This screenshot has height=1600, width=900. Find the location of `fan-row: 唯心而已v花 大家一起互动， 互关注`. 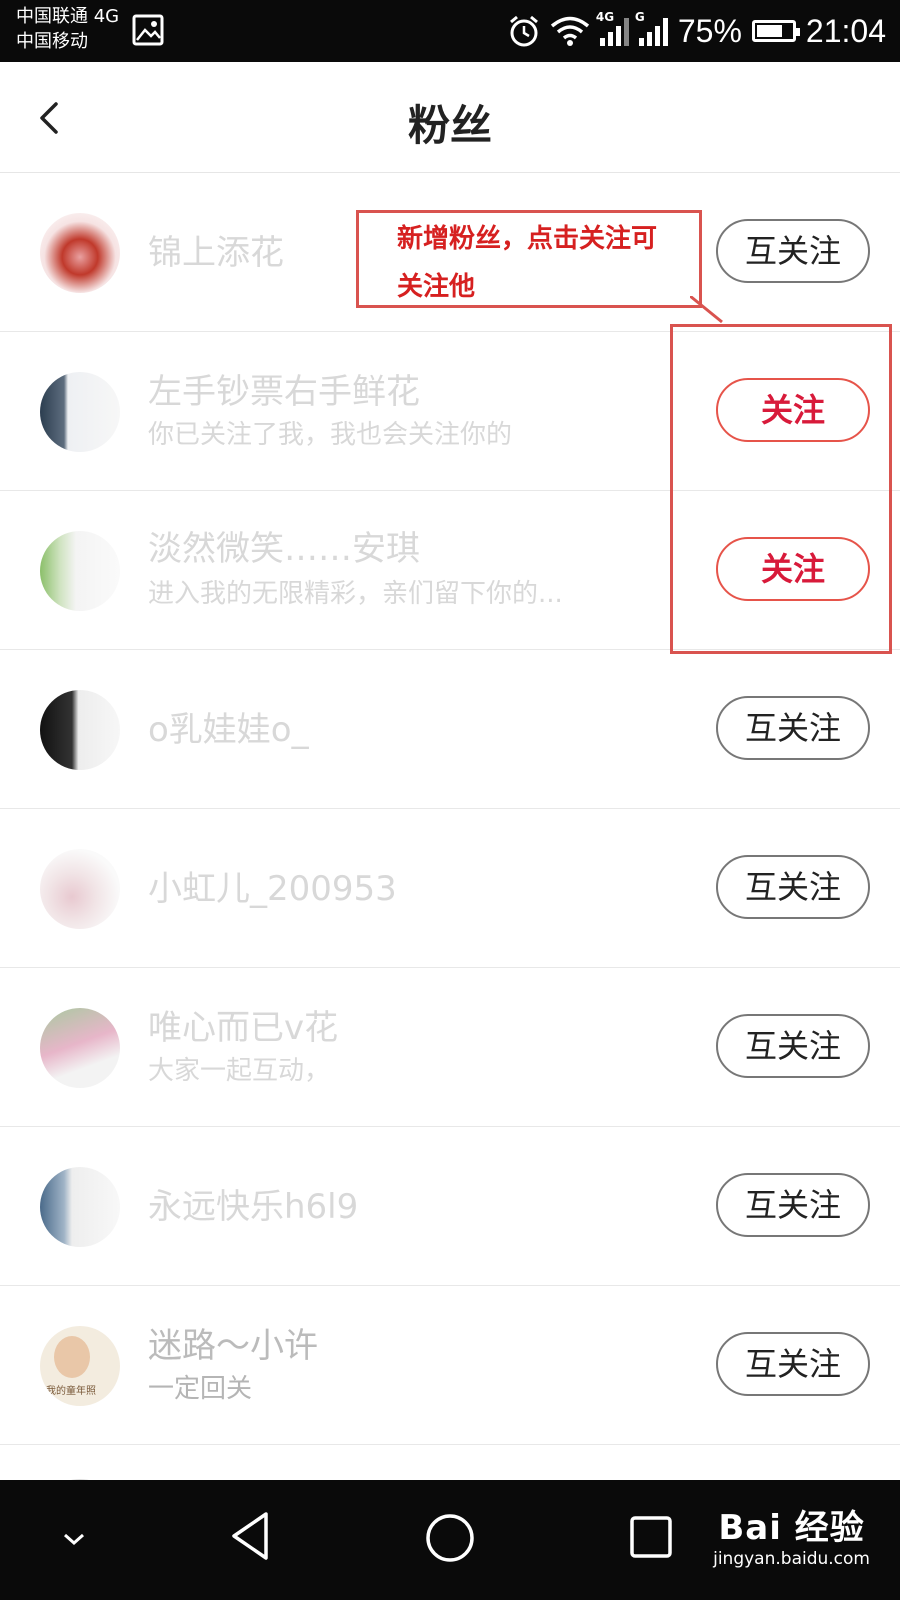

fan-row: 唯心而已v花 大家一起互动， 互关注 is located at coordinates (450, 1047).